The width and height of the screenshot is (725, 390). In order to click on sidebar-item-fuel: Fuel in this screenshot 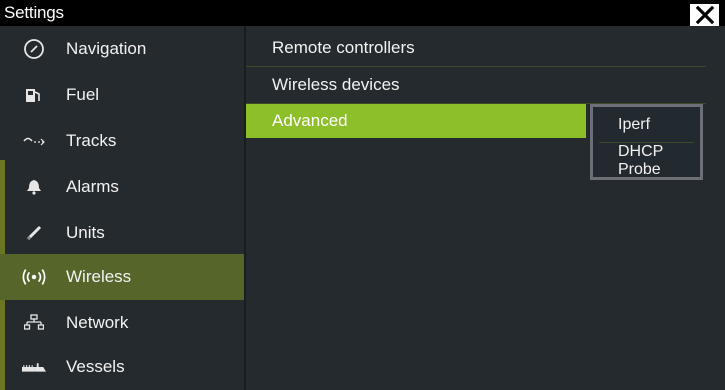, I will do `click(122, 95)`.